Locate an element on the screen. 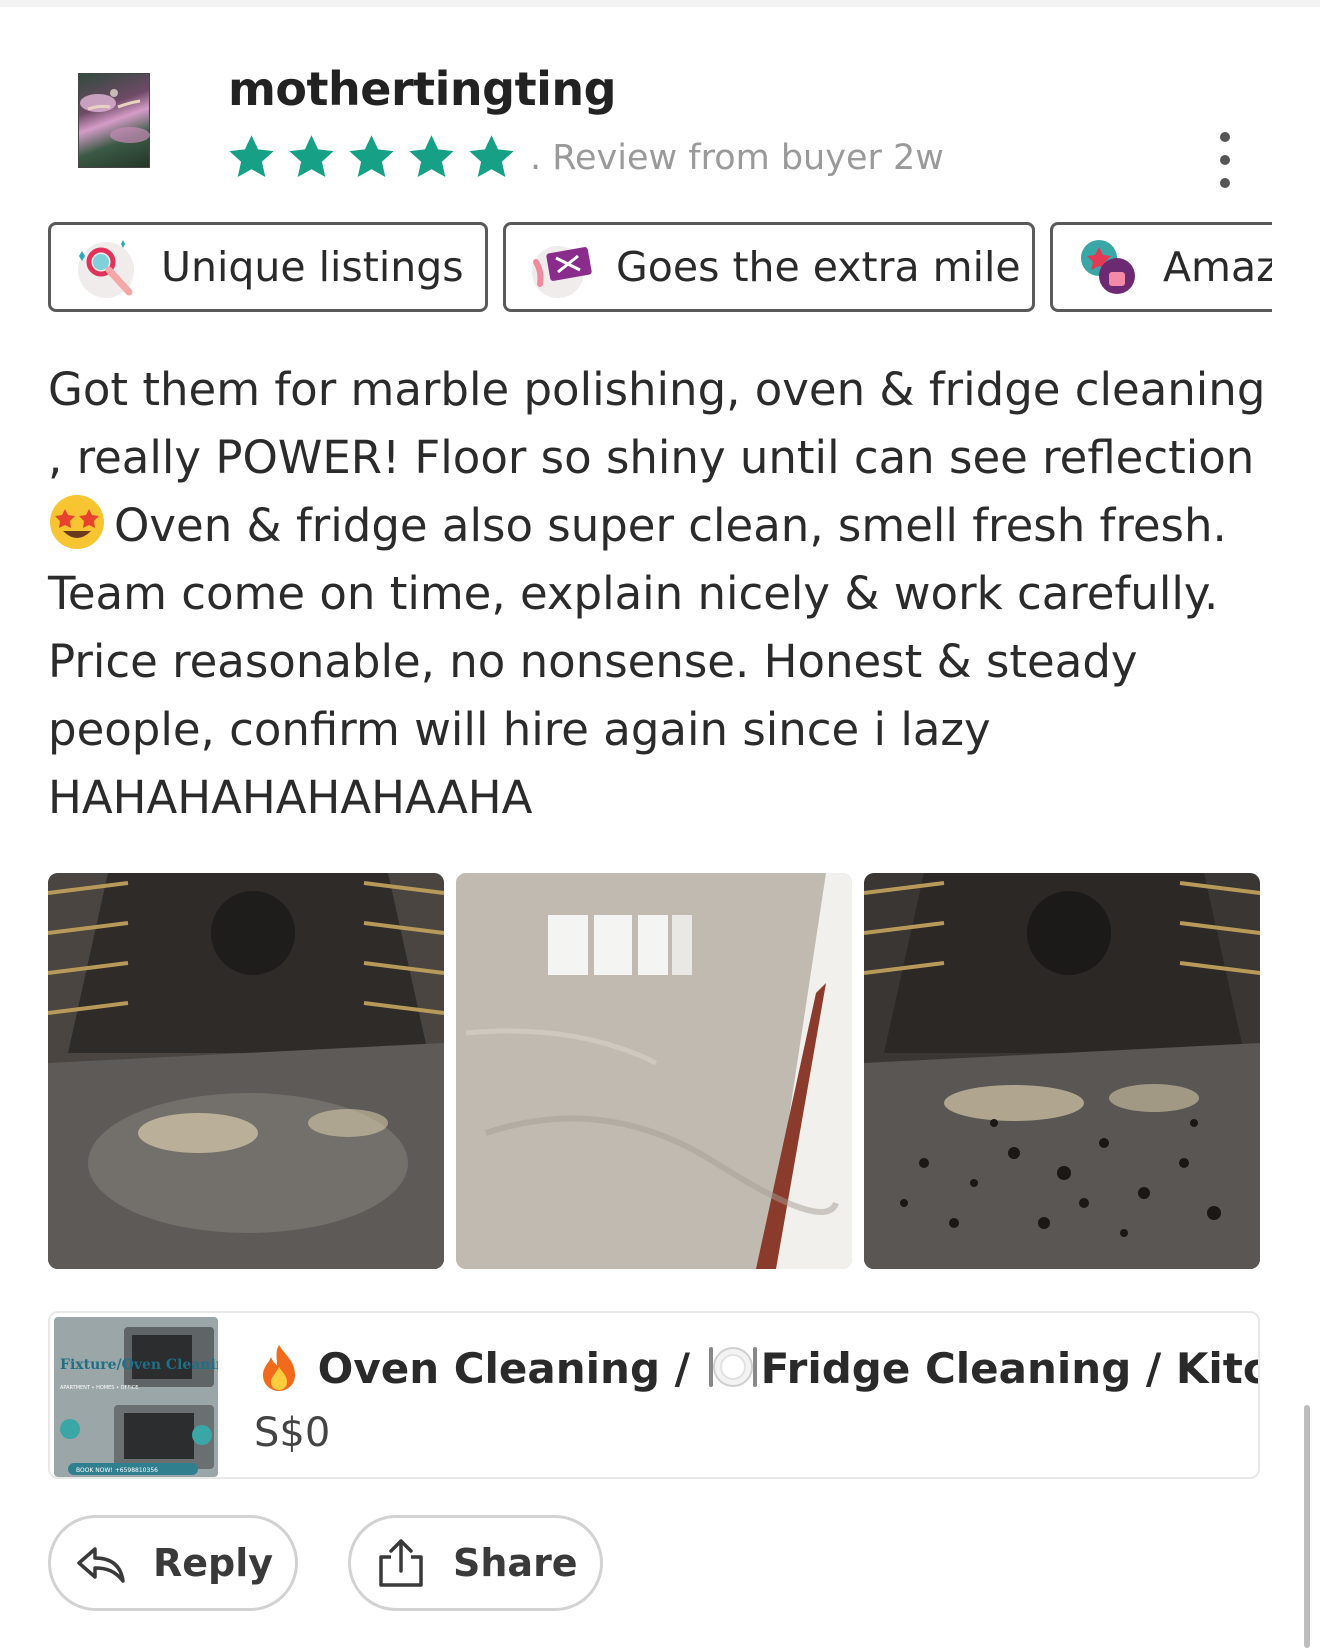  tag-chip-amazing: Amaz is located at coordinates (1161, 267).